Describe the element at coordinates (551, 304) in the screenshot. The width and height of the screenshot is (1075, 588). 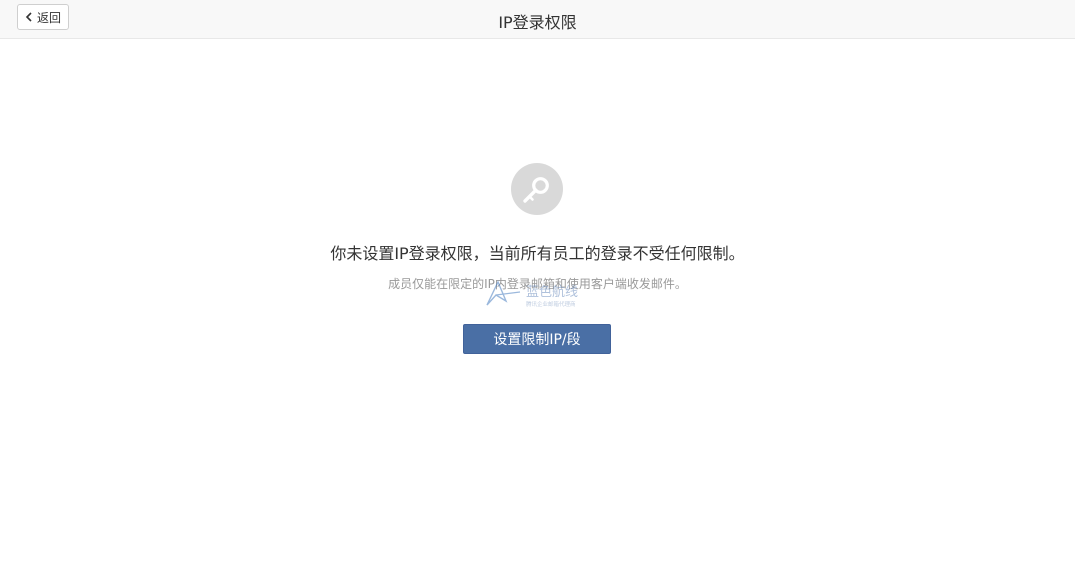
I see `watermark-subtext: 腾讯企业邮箱代理商` at that location.